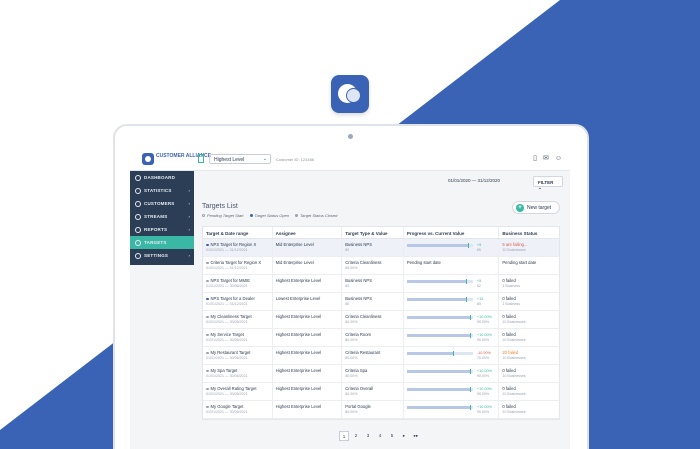 This screenshot has height=449, width=700. Describe the element at coordinates (373, 265) in the screenshot. I see `type-cell: Criteria Cleanliness 85.00%` at that location.